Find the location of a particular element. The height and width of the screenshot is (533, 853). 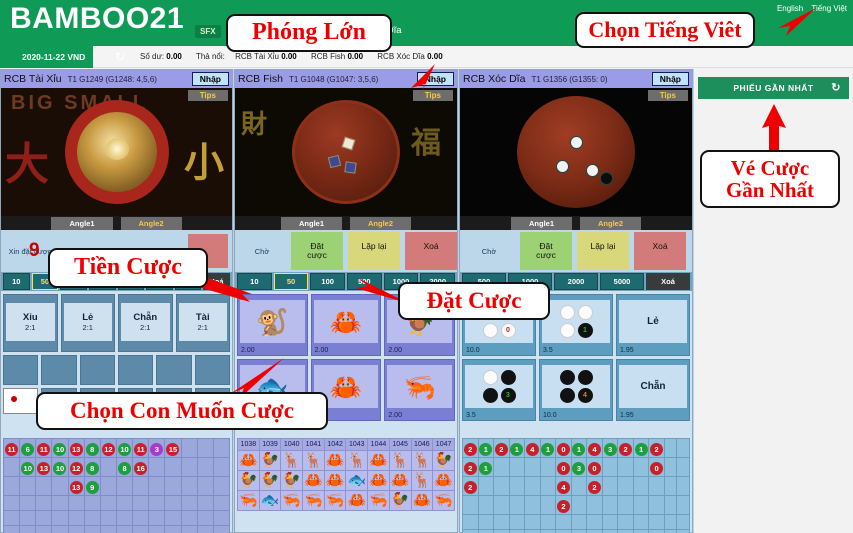

panel3-video-feed: Tips is located at coordinates (576, 152).